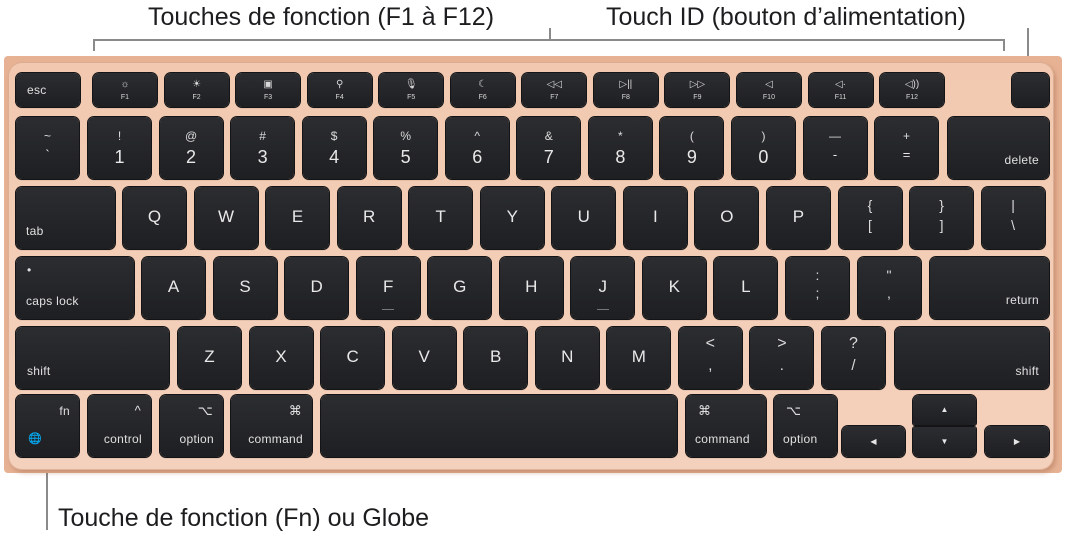 This screenshot has height=540, width=1067. Describe the element at coordinates (554, 97) in the screenshot. I see `key-f7-label: F7` at that location.